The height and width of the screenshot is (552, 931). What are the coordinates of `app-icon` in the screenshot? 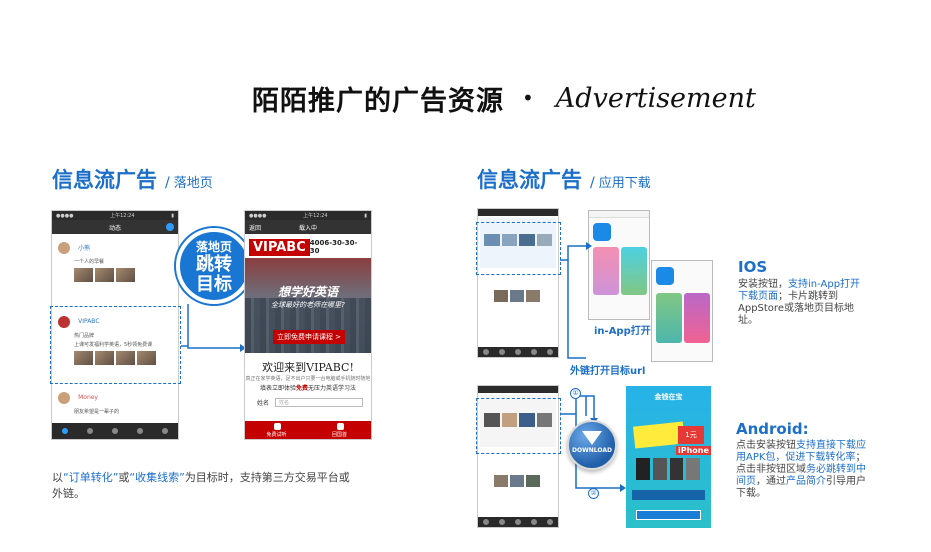 It's located at (665, 276).